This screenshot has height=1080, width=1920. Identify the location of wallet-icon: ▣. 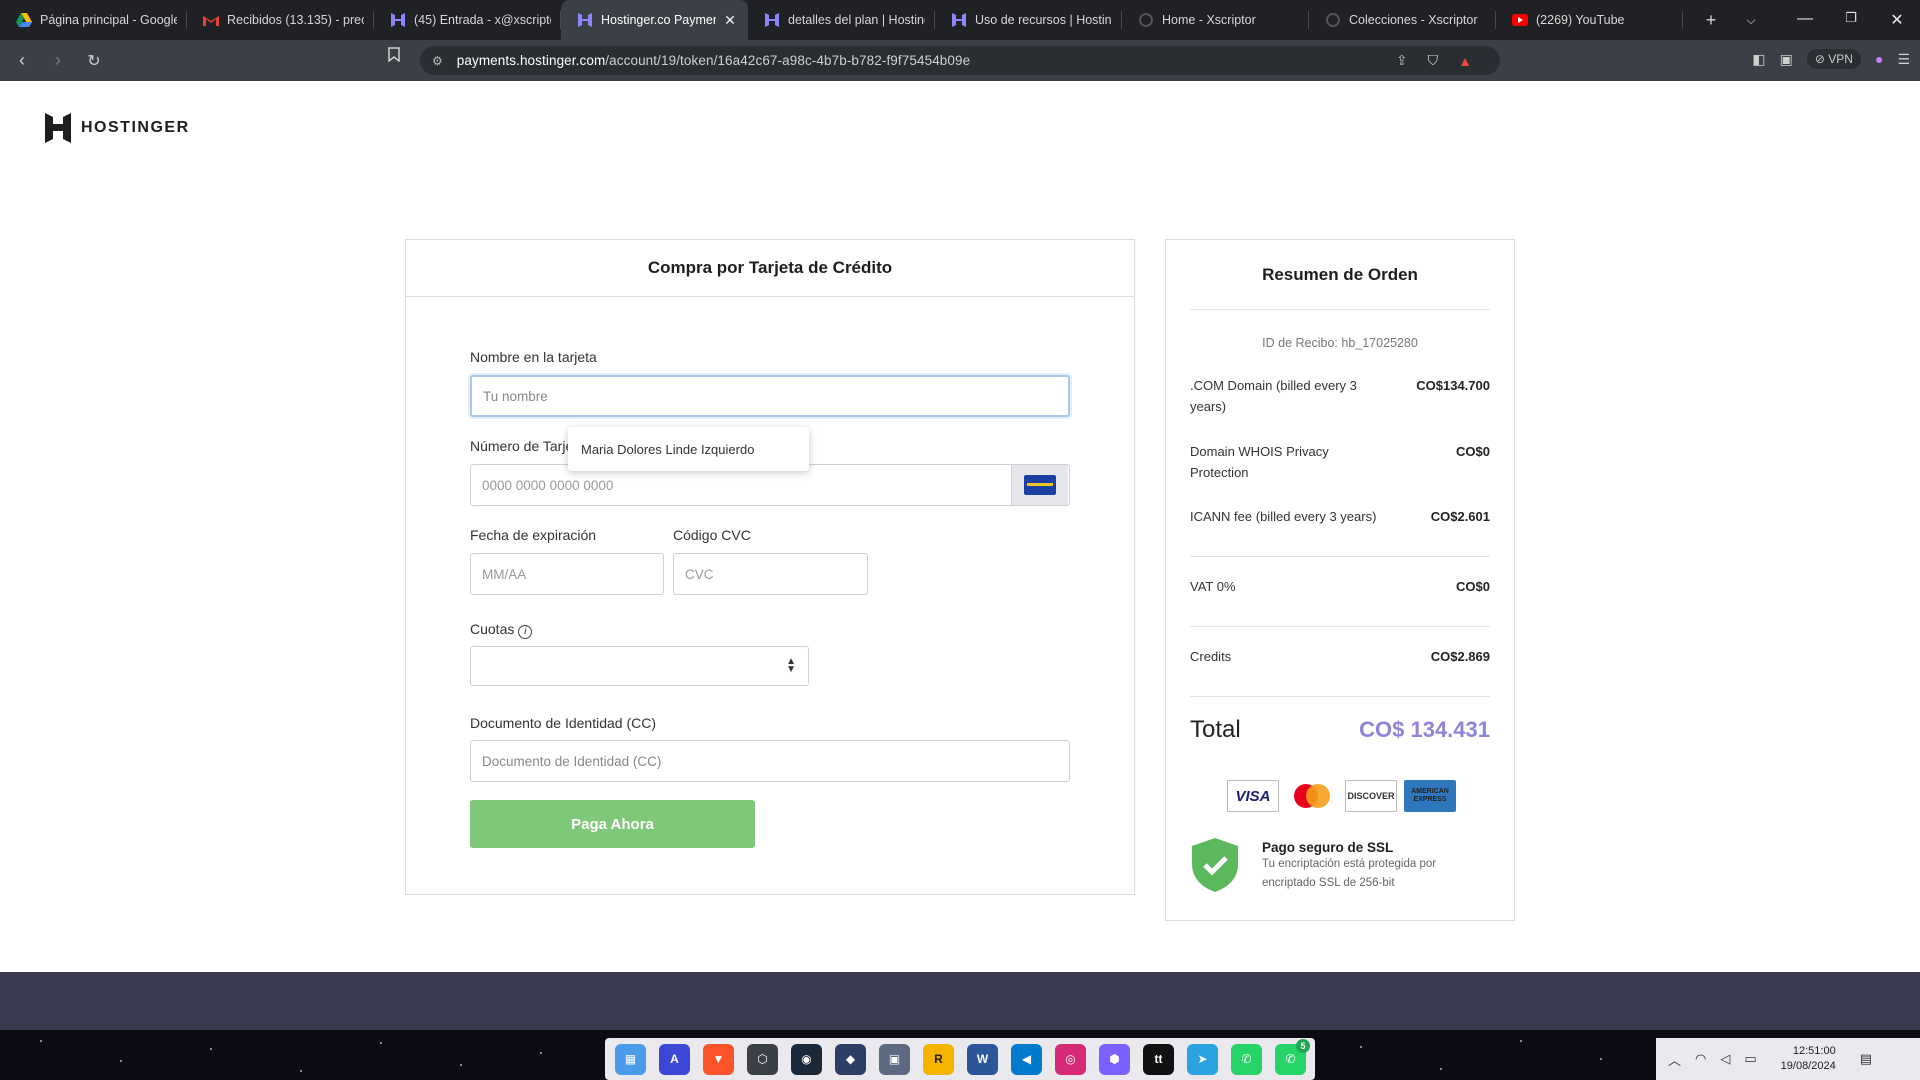
(1786, 59).